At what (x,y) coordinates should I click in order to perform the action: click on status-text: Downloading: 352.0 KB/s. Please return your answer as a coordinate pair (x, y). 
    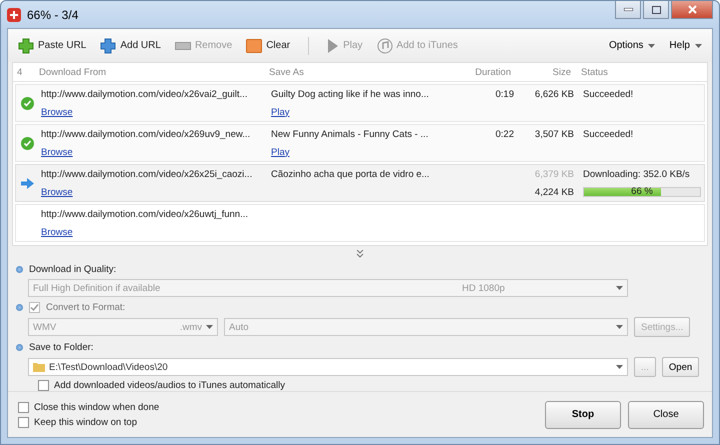
    Looking at the image, I should click on (636, 174).